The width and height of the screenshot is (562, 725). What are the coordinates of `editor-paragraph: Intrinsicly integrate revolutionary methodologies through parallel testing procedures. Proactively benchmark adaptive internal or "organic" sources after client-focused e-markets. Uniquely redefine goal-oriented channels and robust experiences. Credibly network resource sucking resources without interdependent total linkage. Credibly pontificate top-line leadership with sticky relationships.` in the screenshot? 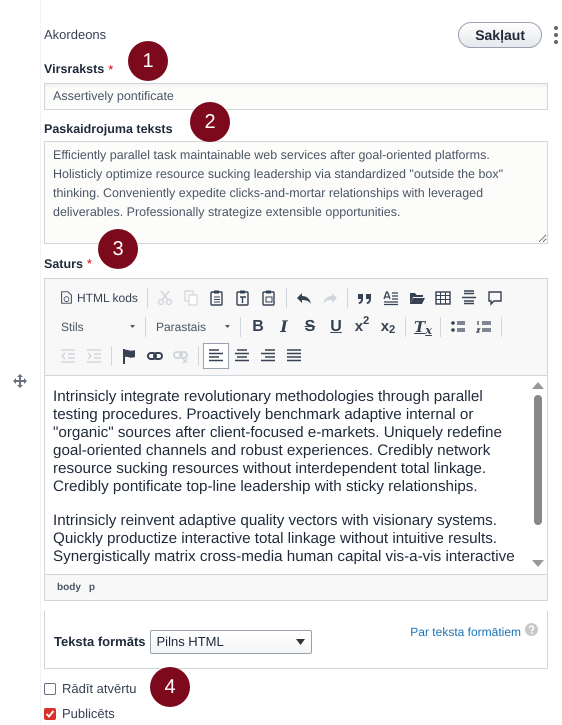 It's located at (278, 442).